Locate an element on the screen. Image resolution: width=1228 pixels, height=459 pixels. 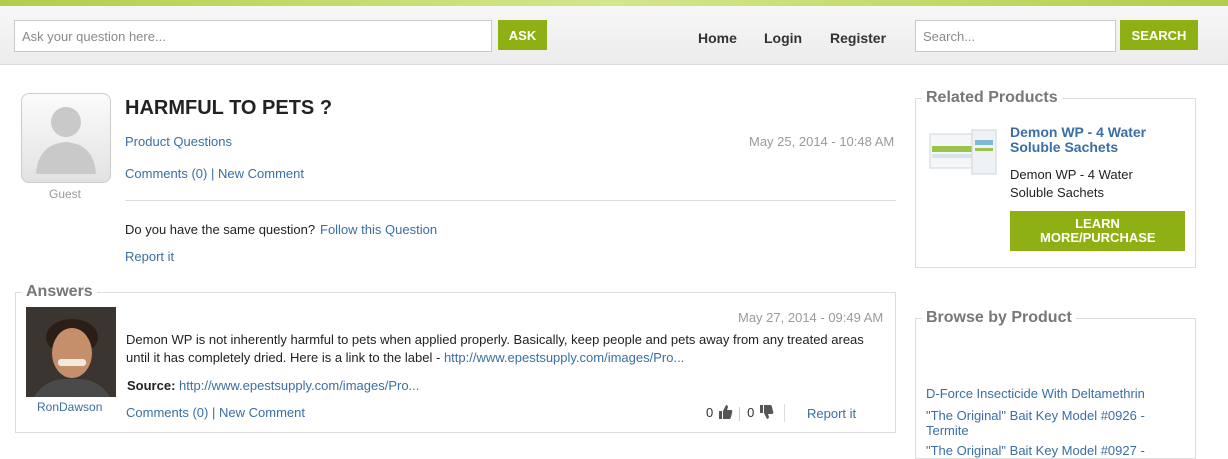
answer-author-photo is located at coordinates (71, 352).